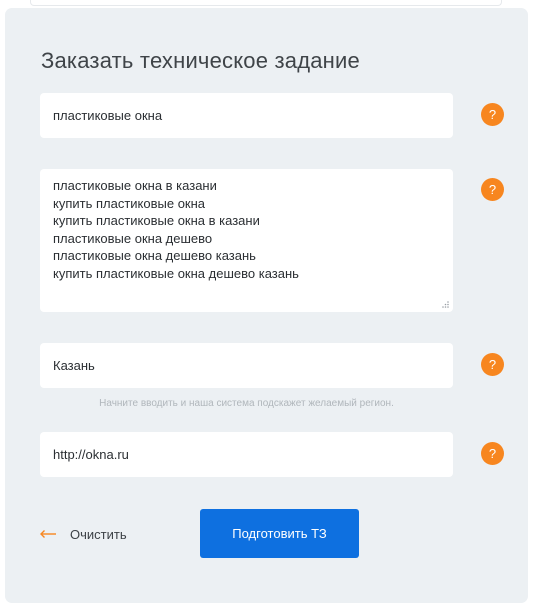 The height and width of the screenshot is (610, 539). What do you see at coordinates (492, 453) in the screenshot?
I see `site-help-icon: ?` at bounding box center [492, 453].